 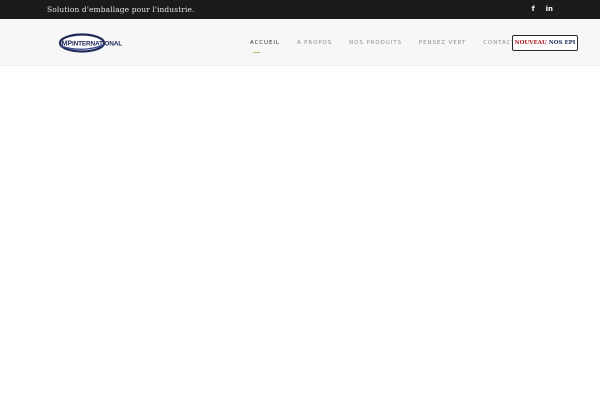 I want to click on nav-item-a-propos: À PROPOS, so click(x=314, y=43).